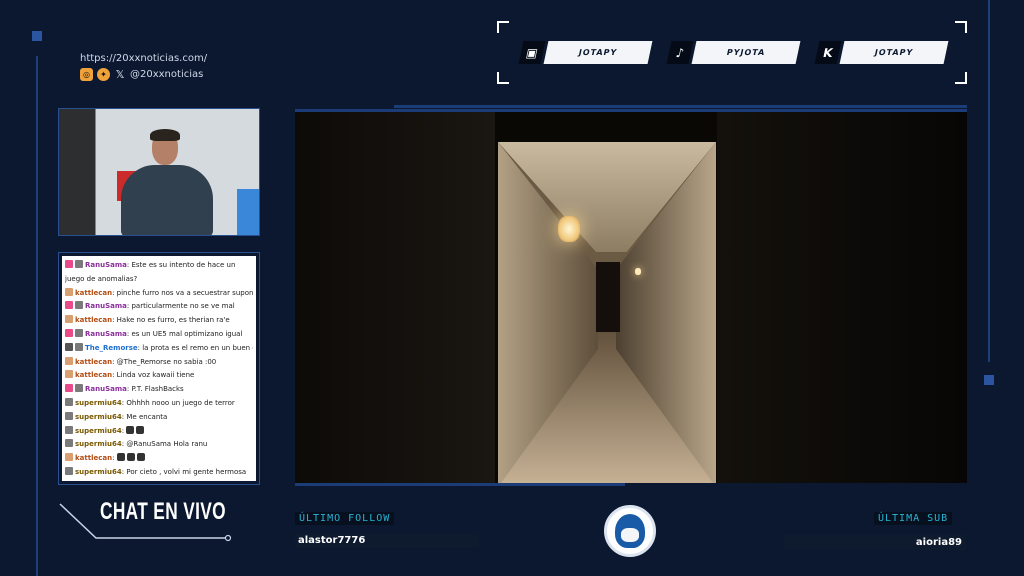  I want to click on instagram-icon: ◎, so click(86, 74).